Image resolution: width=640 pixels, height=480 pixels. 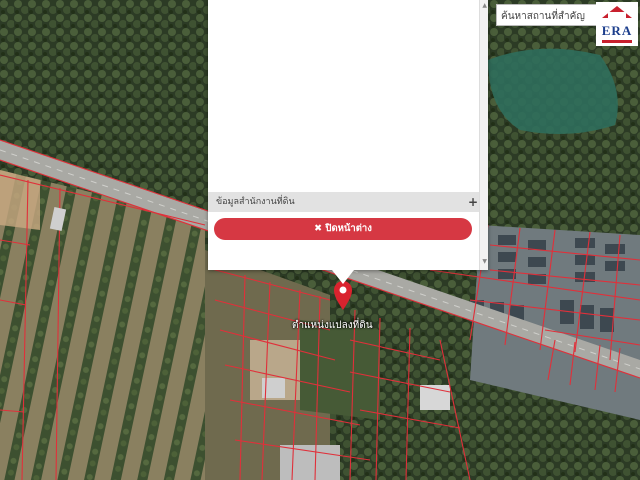 I want to click on popup-scrollbar: ▲ ▼, so click(x=483, y=135).